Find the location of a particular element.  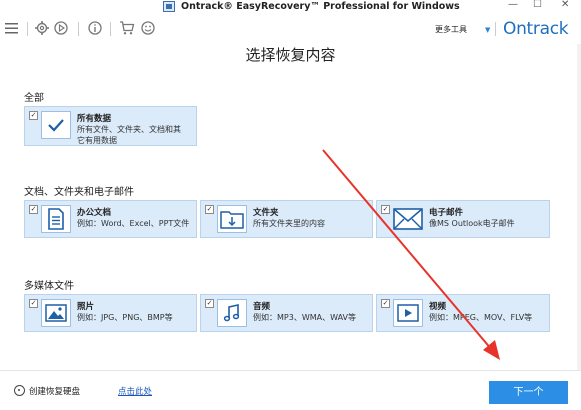

app-icon is located at coordinates (169, 6).